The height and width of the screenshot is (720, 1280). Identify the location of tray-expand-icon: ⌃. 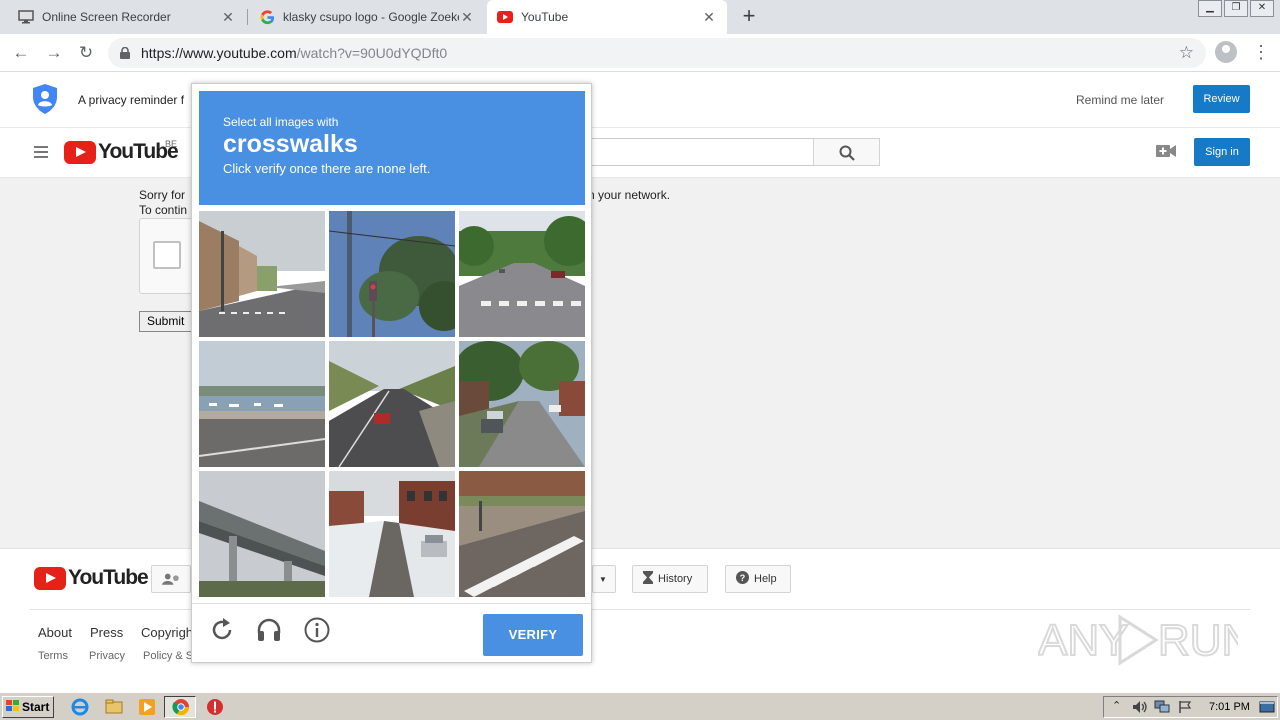
(1116, 705).